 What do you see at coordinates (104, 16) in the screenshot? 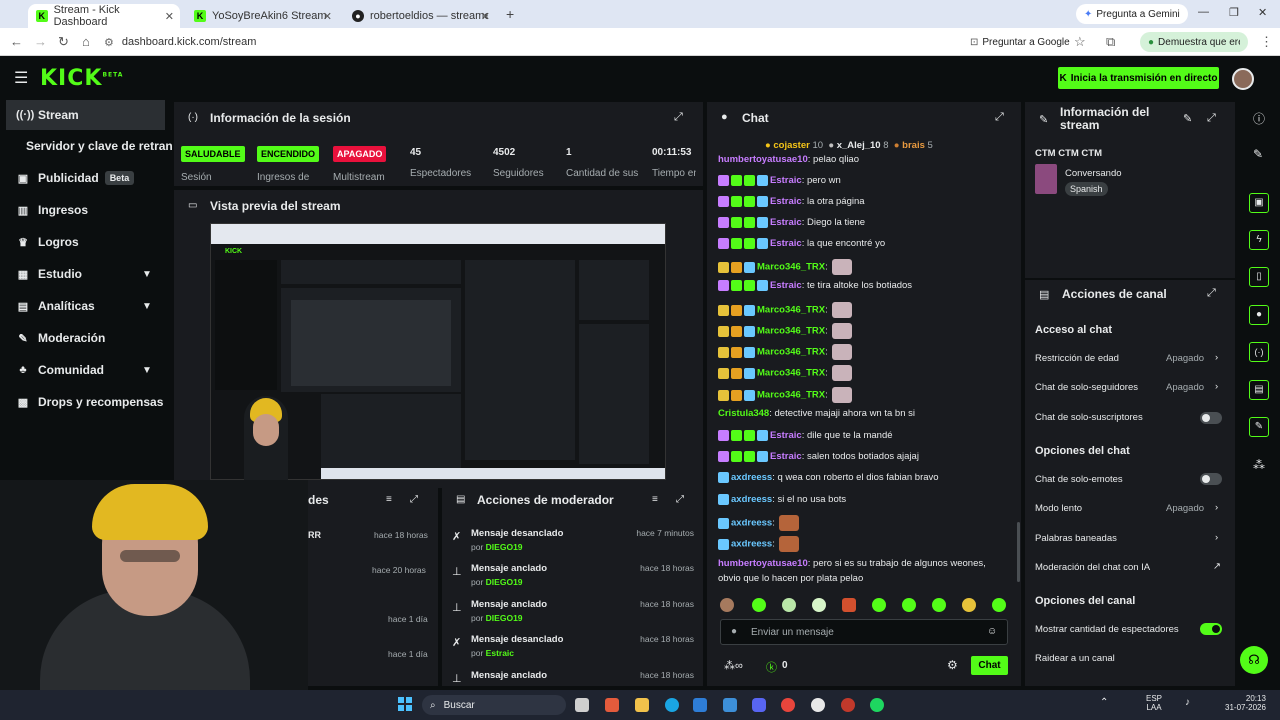
I see `browser-tab-kick-dashboard: K Stream - Kick Dashboard ✕` at bounding box center [104, 16].